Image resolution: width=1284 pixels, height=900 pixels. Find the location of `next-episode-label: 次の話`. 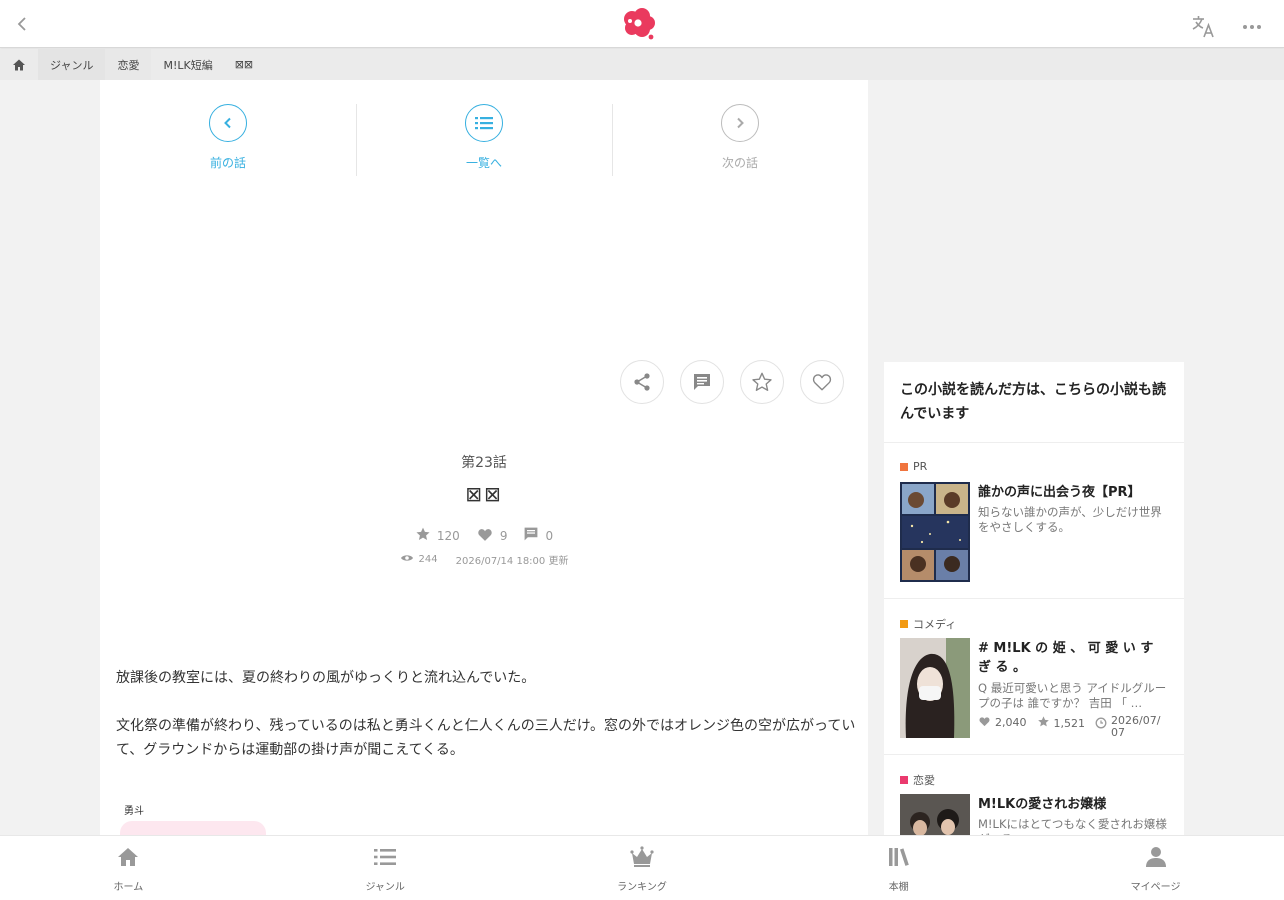

next-episode-label: 次の話 is located at coordinates (739, 163).